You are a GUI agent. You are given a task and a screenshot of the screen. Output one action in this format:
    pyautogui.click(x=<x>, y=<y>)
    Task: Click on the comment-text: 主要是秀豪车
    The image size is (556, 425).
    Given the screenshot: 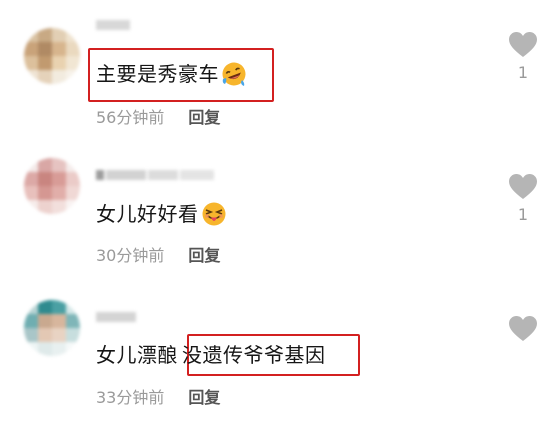 What is the action you would take?
    pyautogui.click(x=171, y=74)
    